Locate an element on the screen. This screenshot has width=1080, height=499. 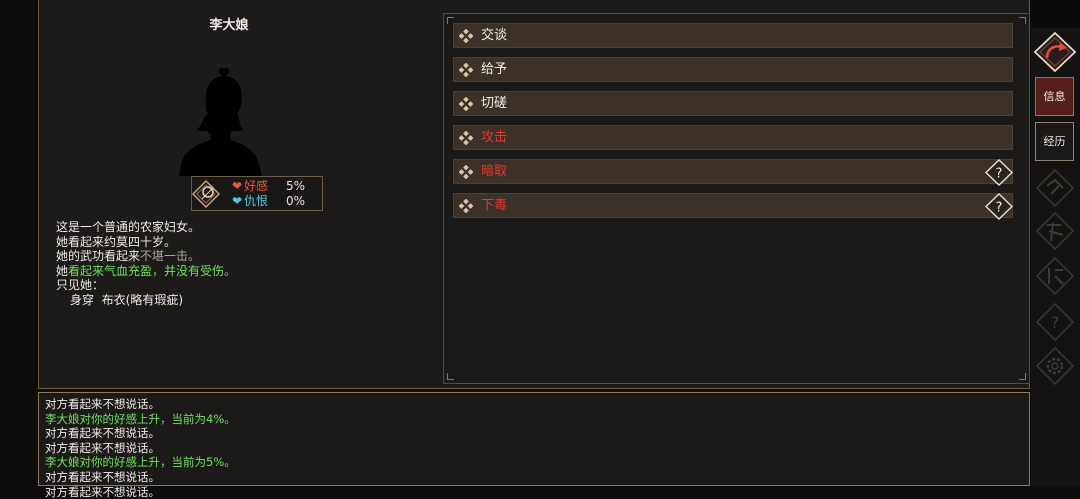
action-give-button: 给予 is located at coordinates (733, 69).